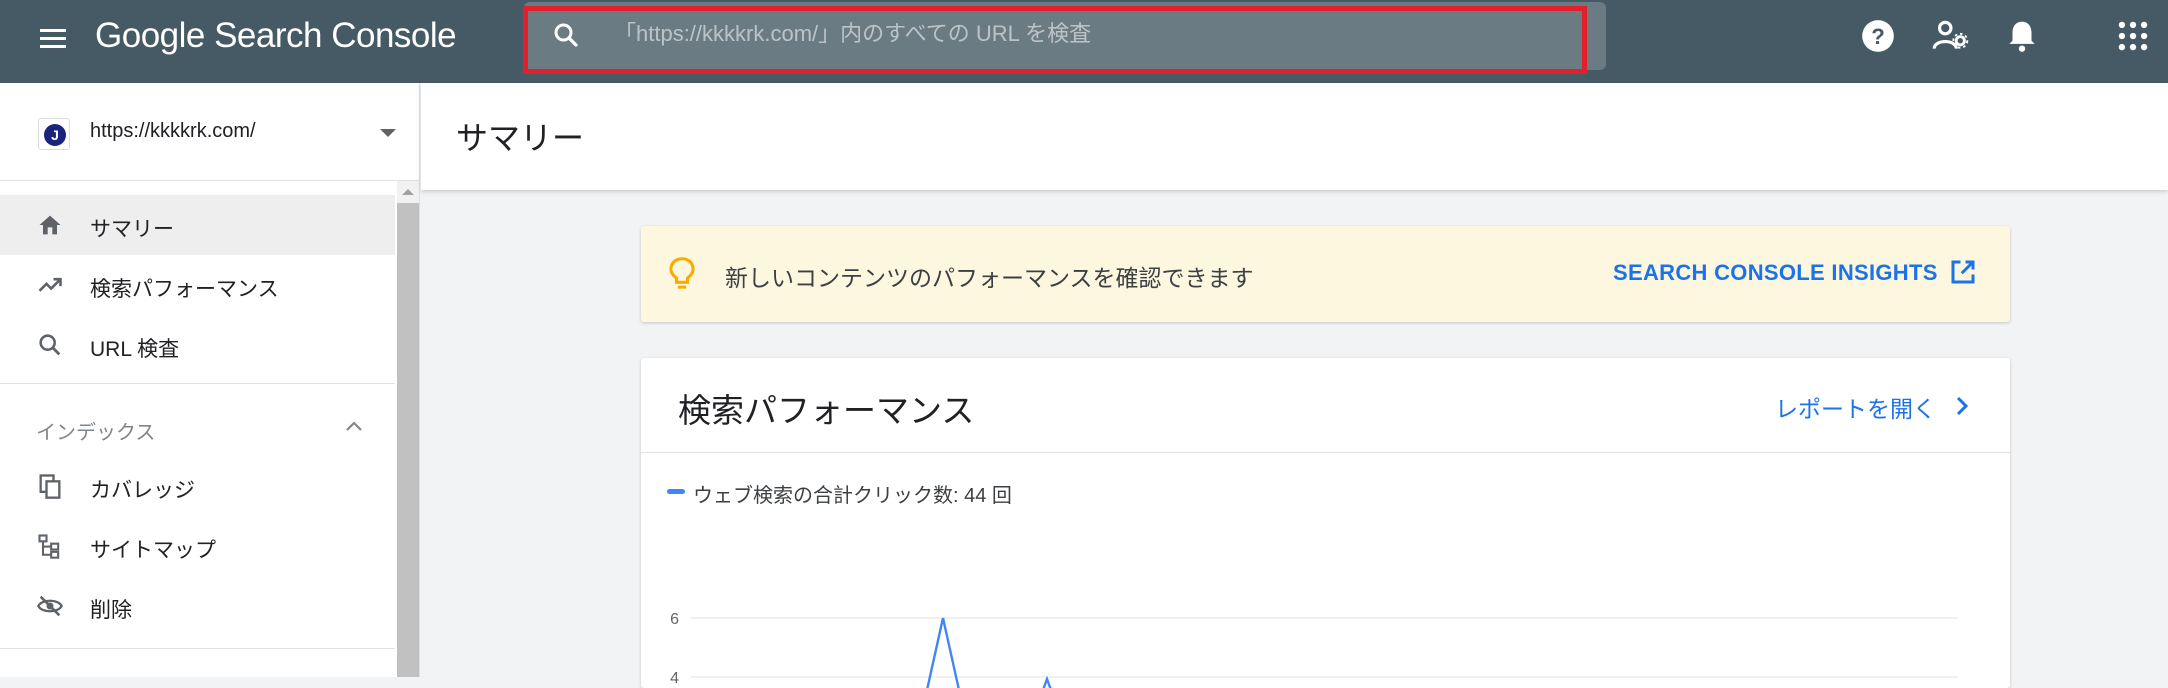  I want to click on sidebar-item-label: サイトマップ, so click(153, 550).